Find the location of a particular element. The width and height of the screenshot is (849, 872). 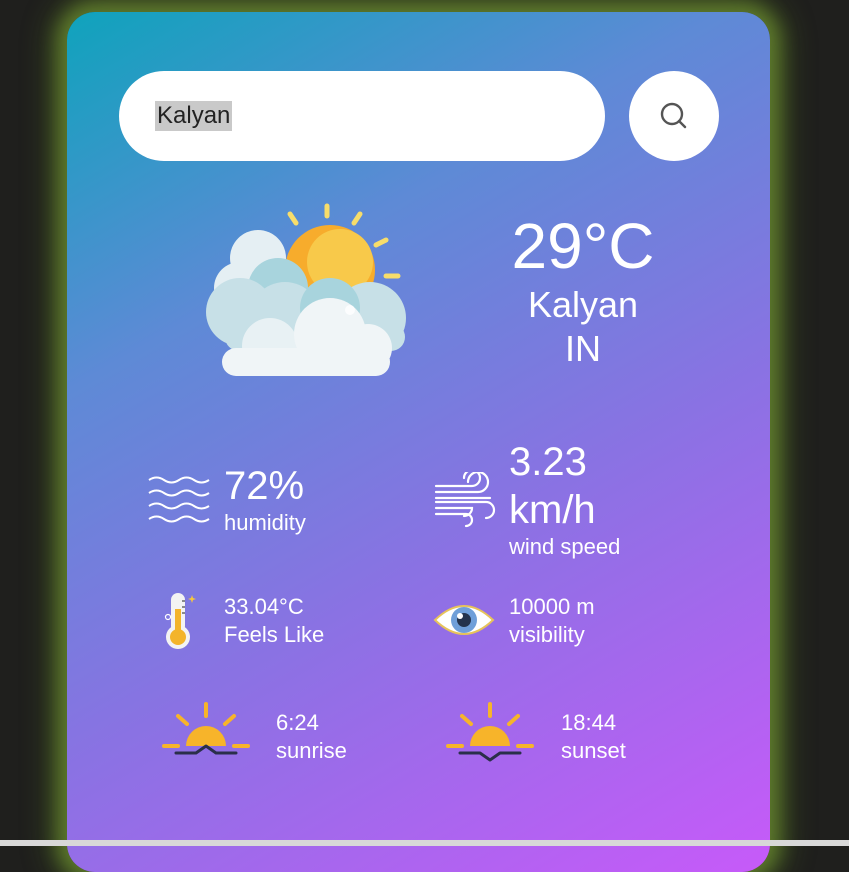

visibility-label: visibility is located at coordinates (547, 634).